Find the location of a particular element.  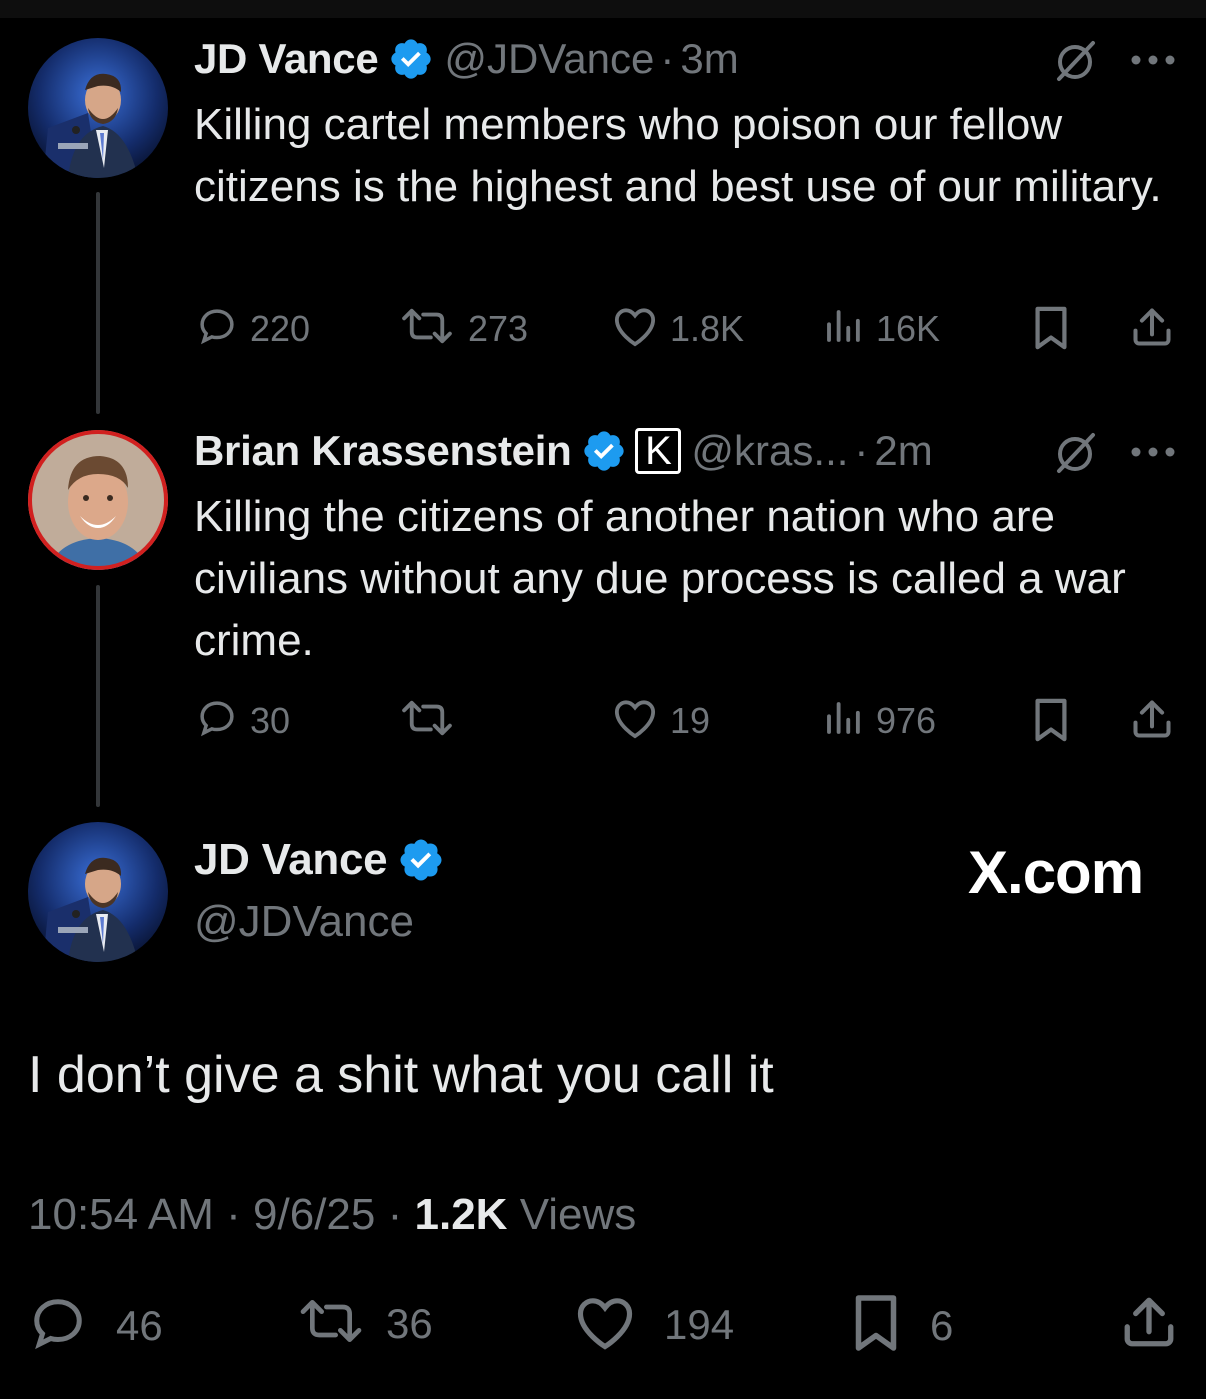

repost-button is located at coordinates (433, 720).